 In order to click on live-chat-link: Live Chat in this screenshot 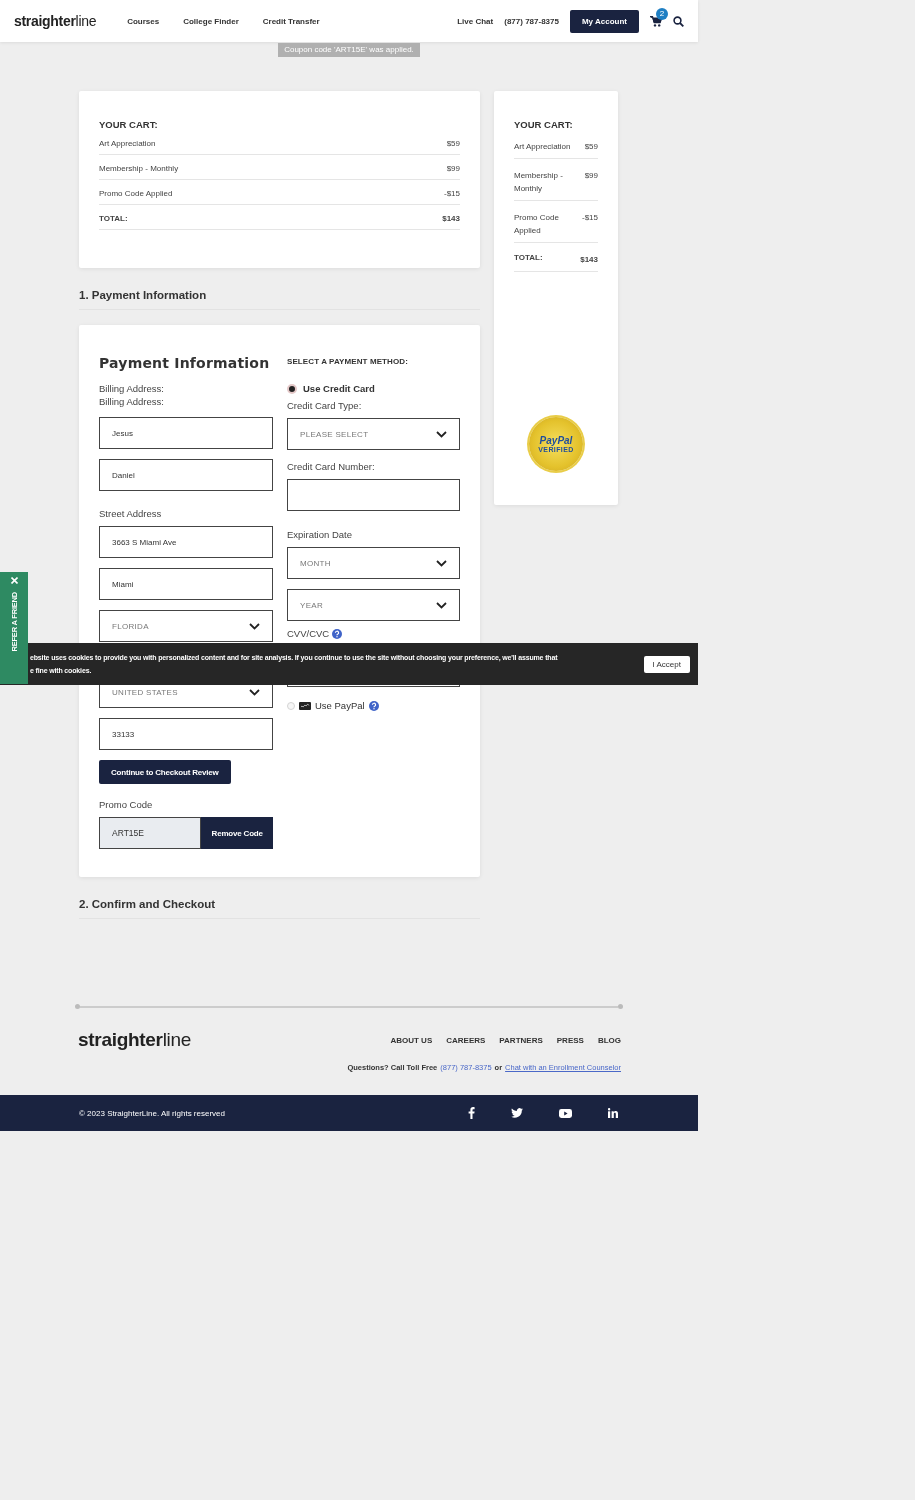, I will do `click(475, 21)`.